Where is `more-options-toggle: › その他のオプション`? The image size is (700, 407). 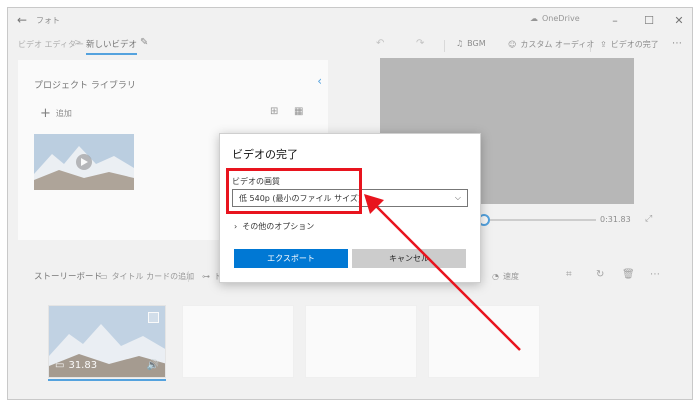
more-options-toggle: › その他のオプション is located at coordinates (274, 226).